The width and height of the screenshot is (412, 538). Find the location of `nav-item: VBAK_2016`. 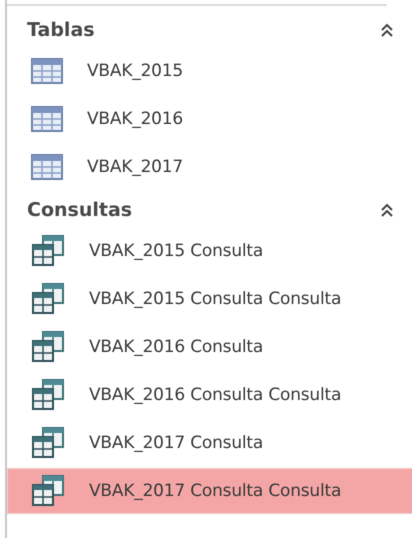

nav-item: VBAK_2016 is located at coordinates (209, 119).